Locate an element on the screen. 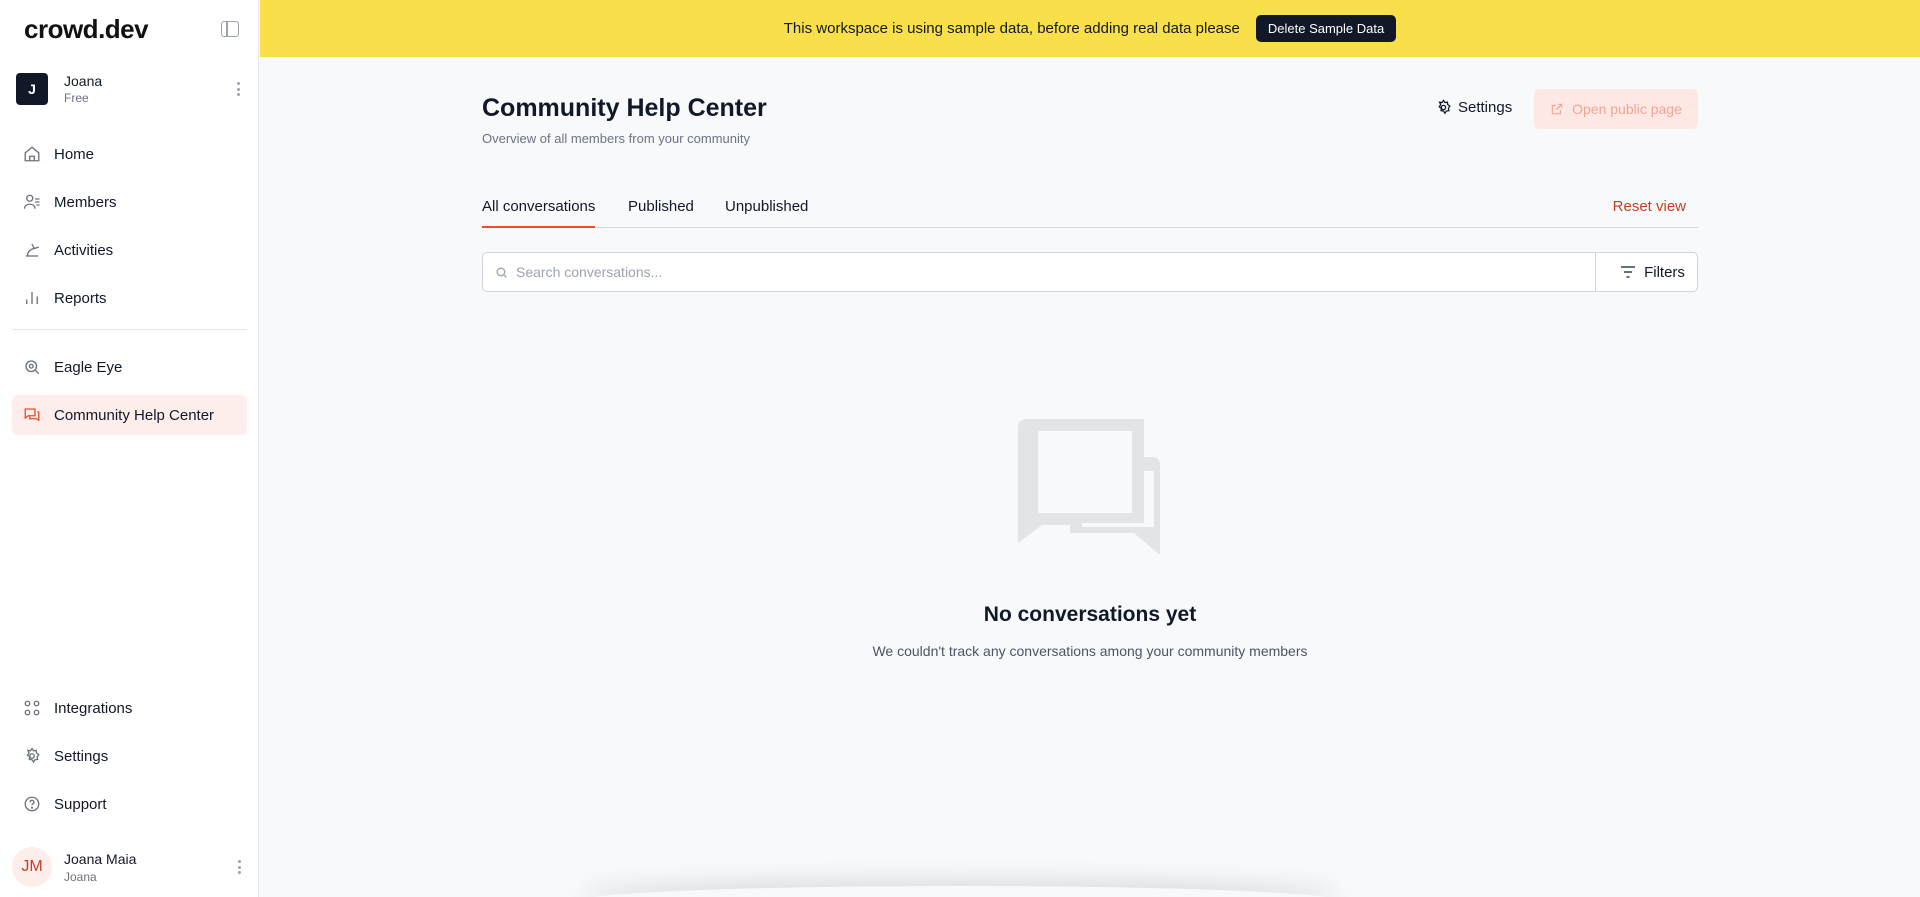 Image resolution: width=1920 pixels, height=897 pixels. sidebar-item-label: Settings is located at coordinates (81, 756).